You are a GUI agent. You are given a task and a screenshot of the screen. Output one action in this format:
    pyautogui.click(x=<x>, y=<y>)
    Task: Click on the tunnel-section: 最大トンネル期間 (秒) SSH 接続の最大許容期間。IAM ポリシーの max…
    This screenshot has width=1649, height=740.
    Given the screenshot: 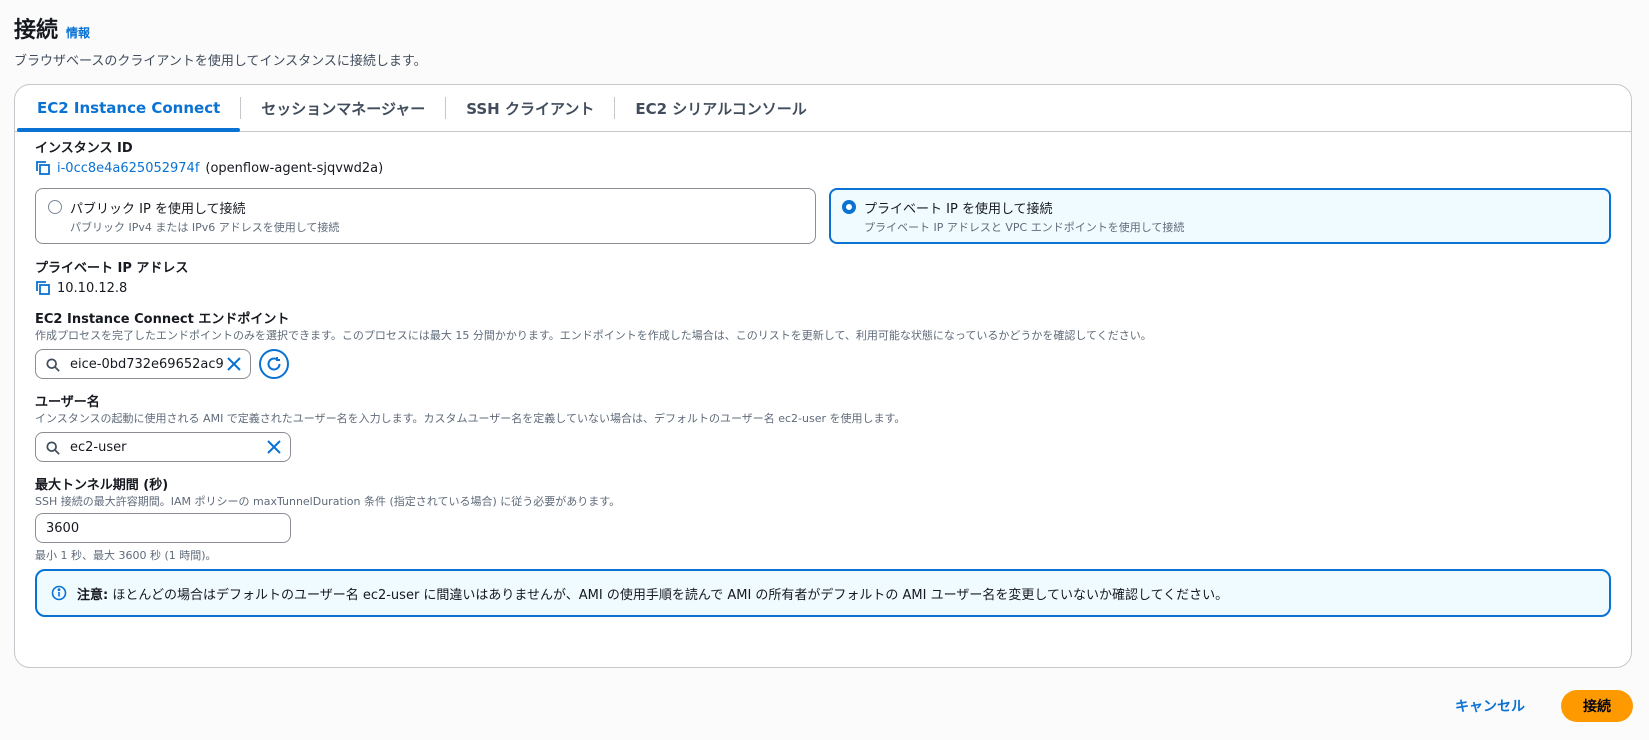 What is the action you would take?
    pyautogui.click(x=823, y=518)
    